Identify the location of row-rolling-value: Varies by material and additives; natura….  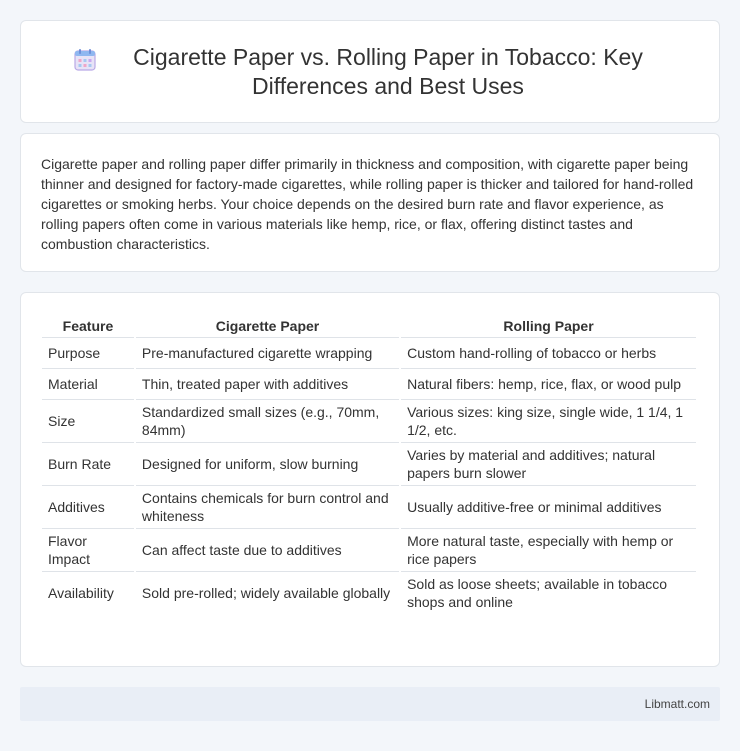
(548, 464).